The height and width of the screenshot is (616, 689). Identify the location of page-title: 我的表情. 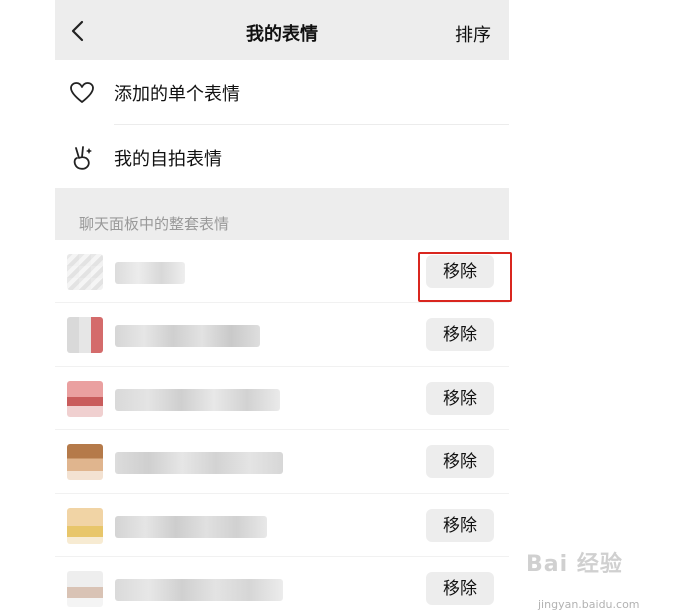
(282, 34).